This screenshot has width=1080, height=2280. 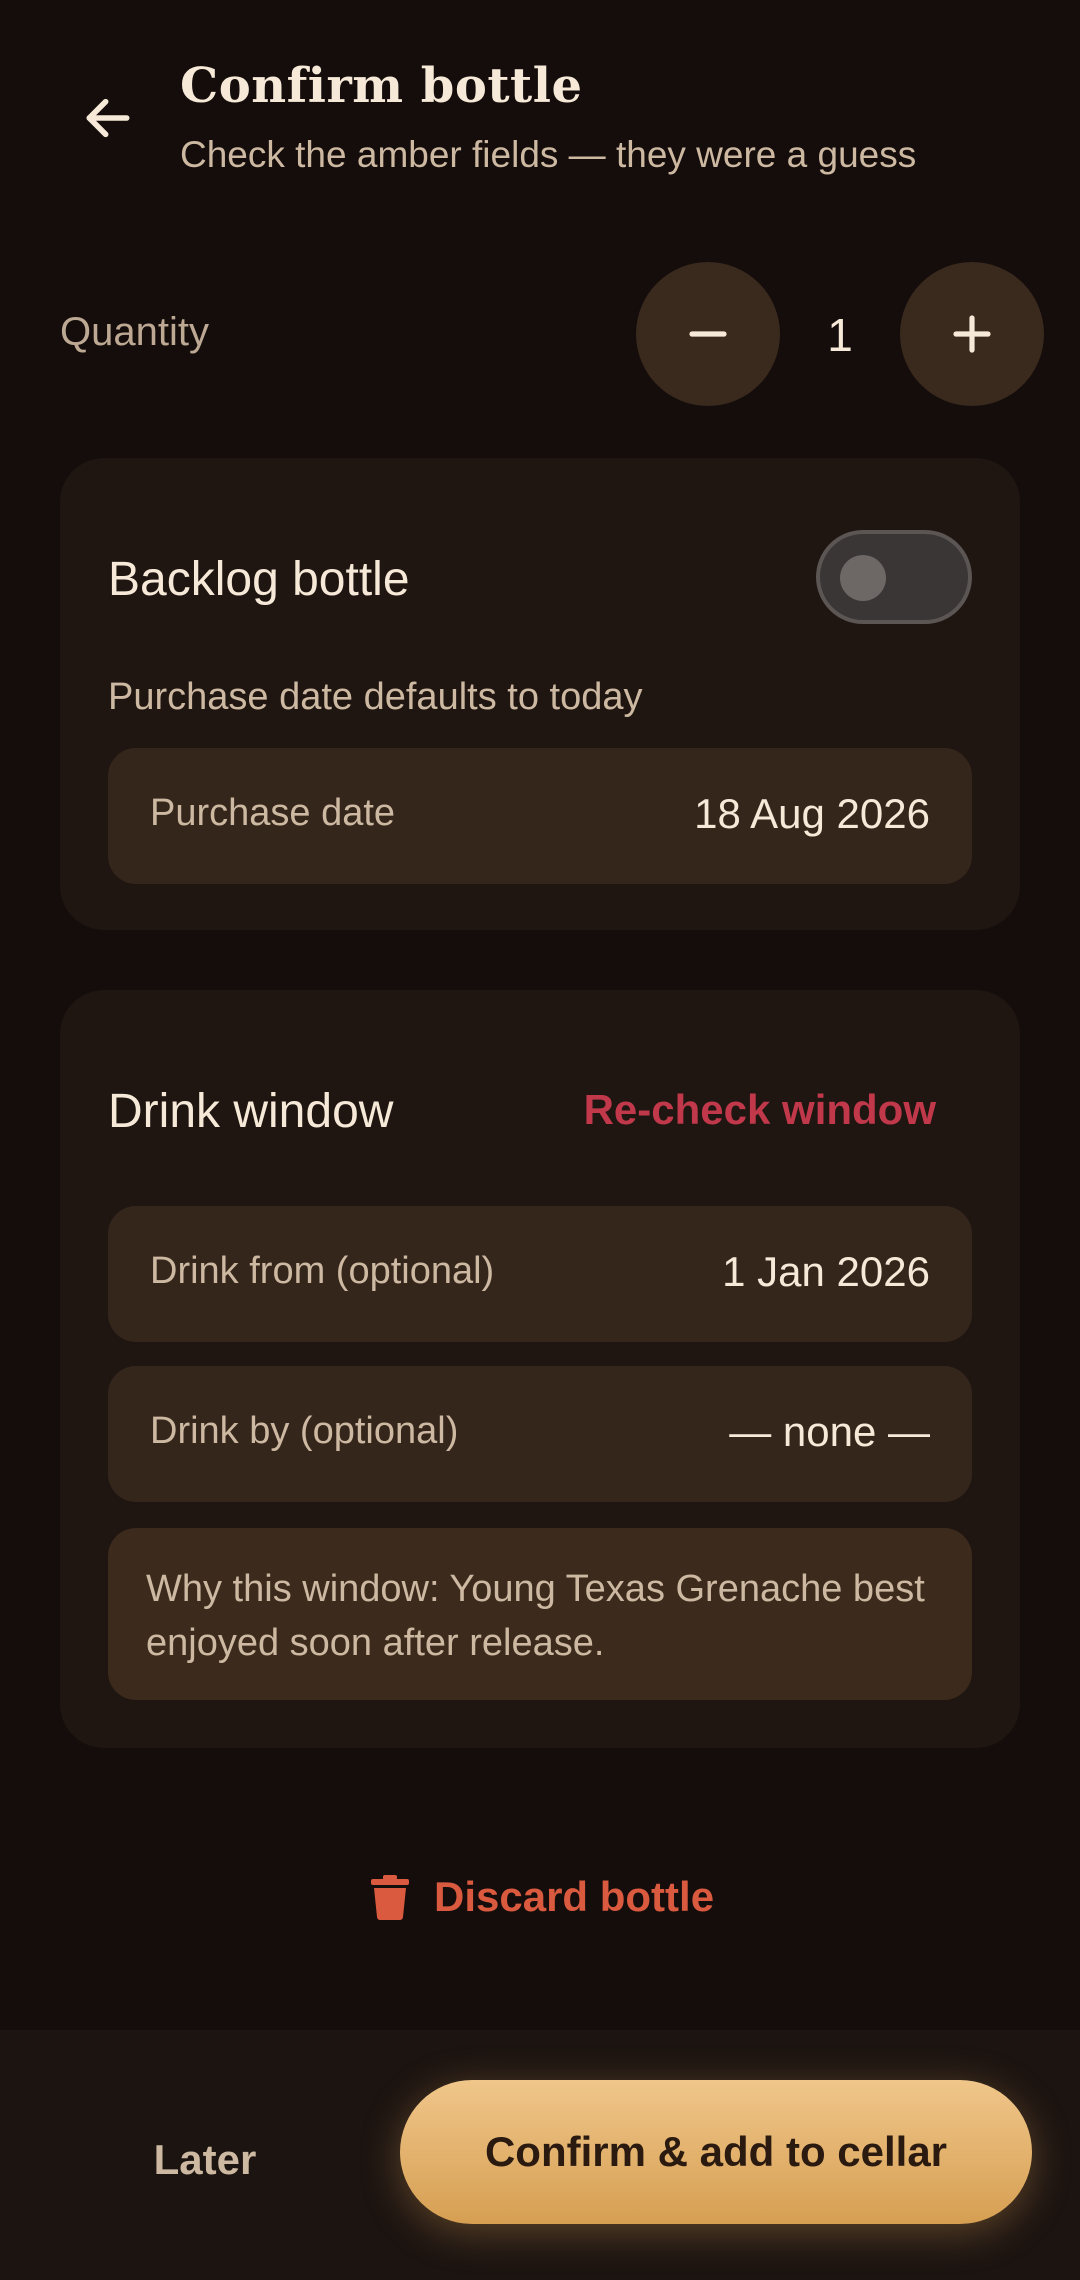 What do you see at coordinates (134, 332) in the screenshot?
I see `quantity-label: Quantity` at bounding box center [134, 332].